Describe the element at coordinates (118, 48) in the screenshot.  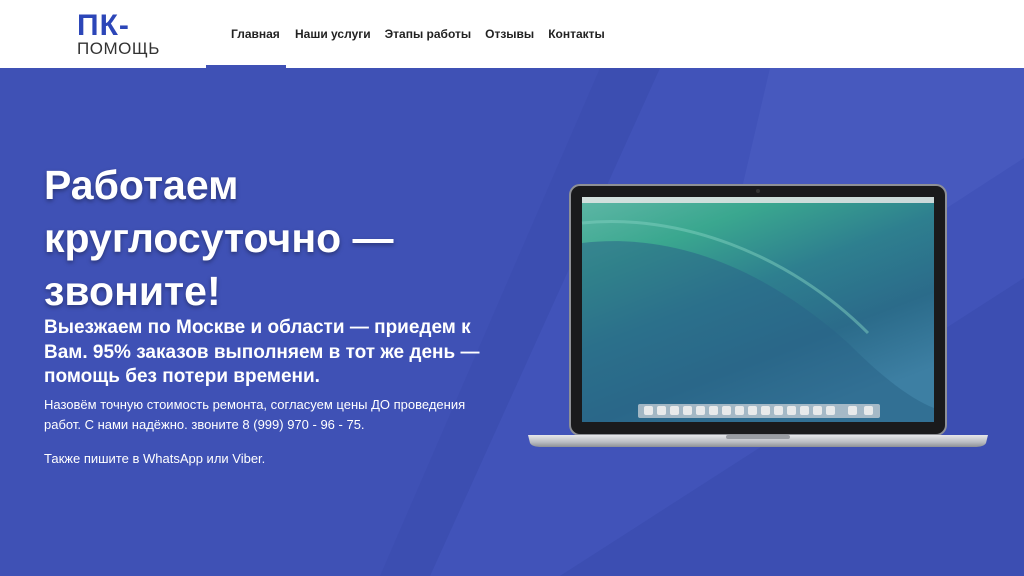
I see `logo-bottom-text: ПОМОЩЬ` at that location.